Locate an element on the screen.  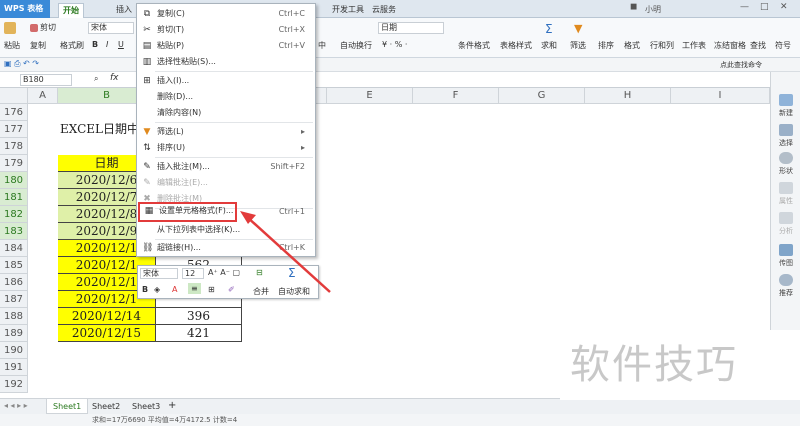
panel-recommend: 推荐 is located at coordinates (785, 286).